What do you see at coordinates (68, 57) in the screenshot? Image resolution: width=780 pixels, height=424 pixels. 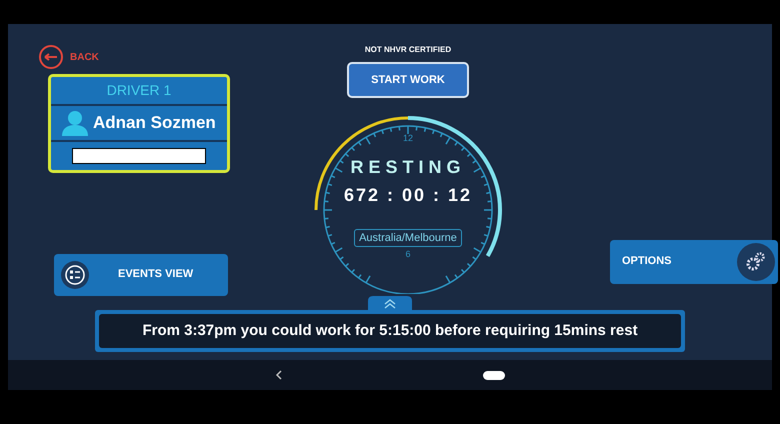 I see `back-button: BACK` at bounding box center [68, 57].